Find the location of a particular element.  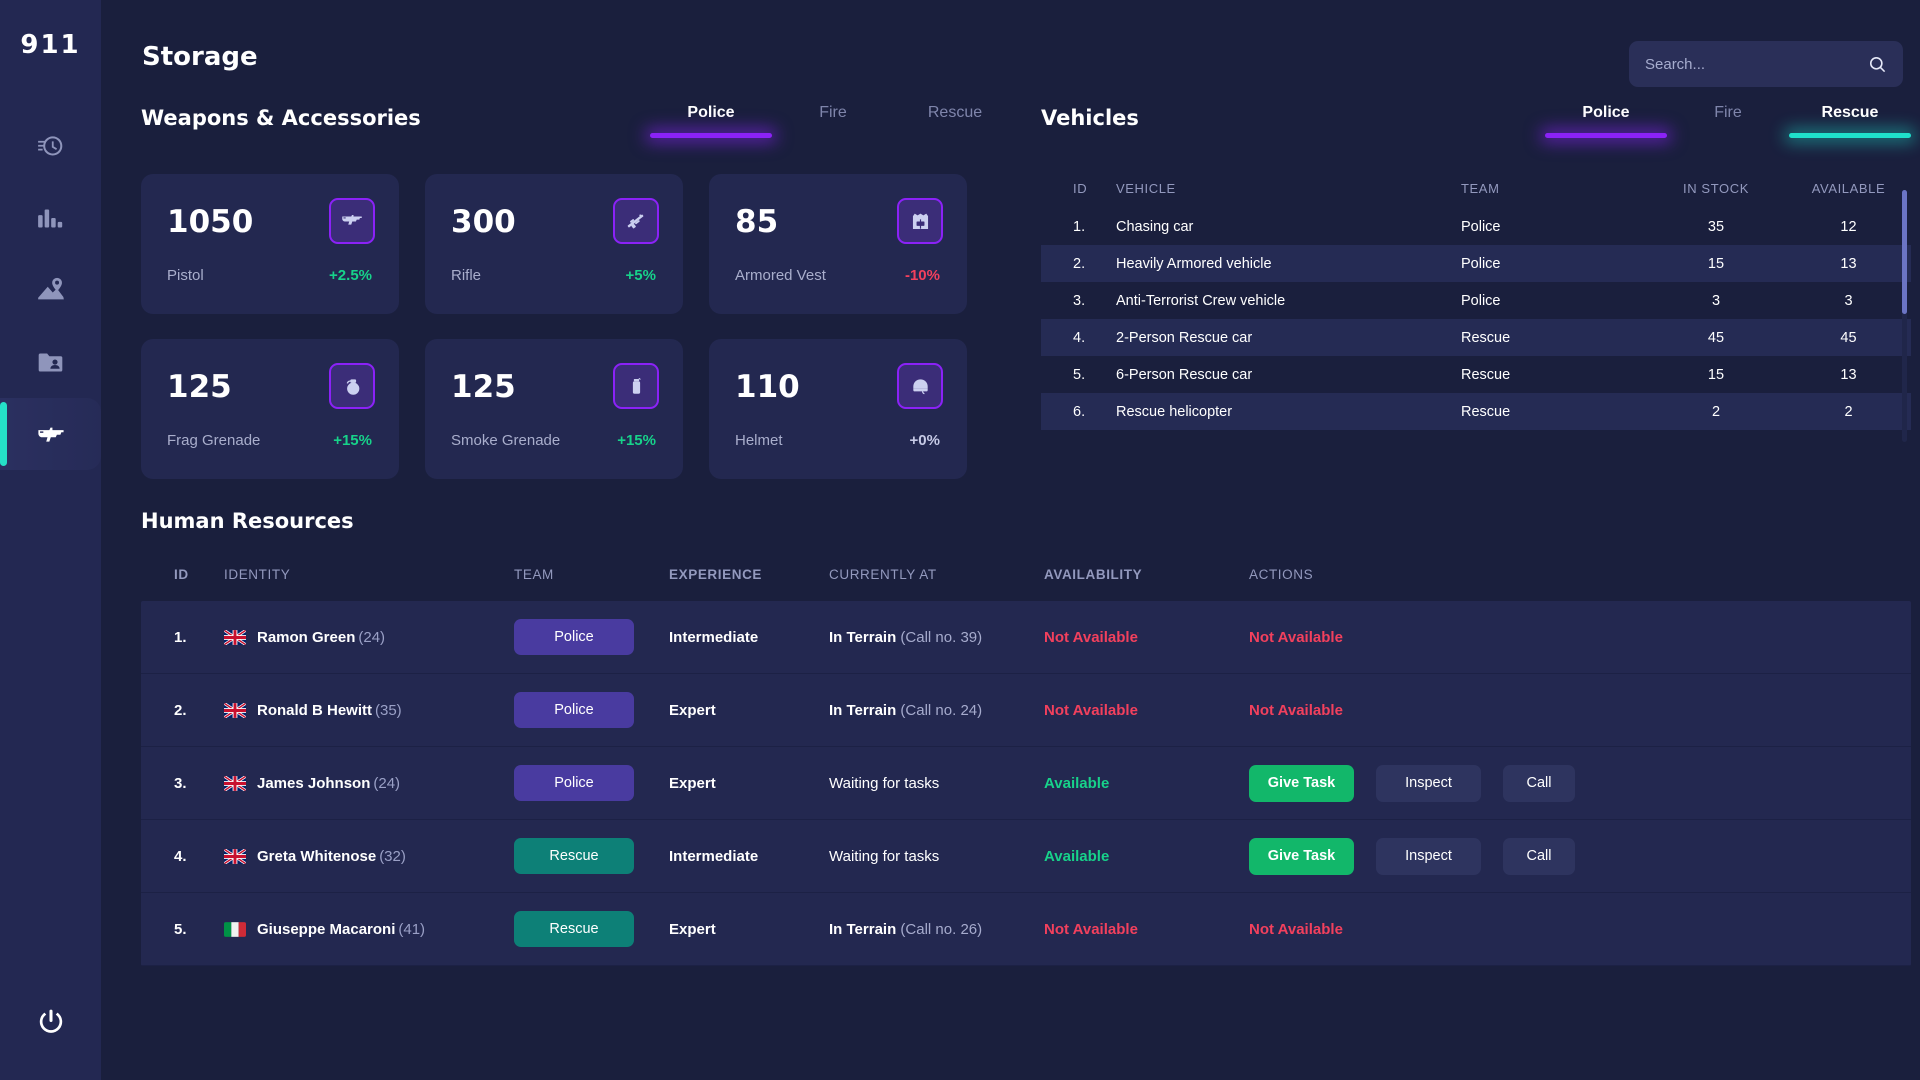

tab-weapons-rescue: Rescue is located at coordinates (955, 121).